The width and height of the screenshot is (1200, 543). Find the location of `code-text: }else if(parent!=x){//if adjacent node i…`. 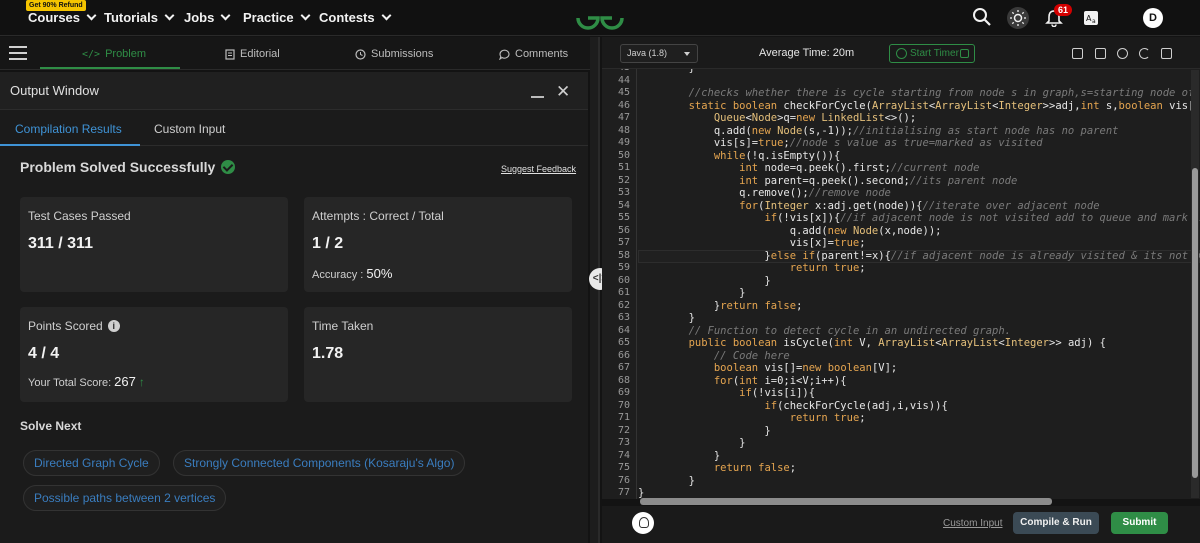

code-text: }else if(parent!=x){//if adjacent node i… is located at coordinates (919, 255).